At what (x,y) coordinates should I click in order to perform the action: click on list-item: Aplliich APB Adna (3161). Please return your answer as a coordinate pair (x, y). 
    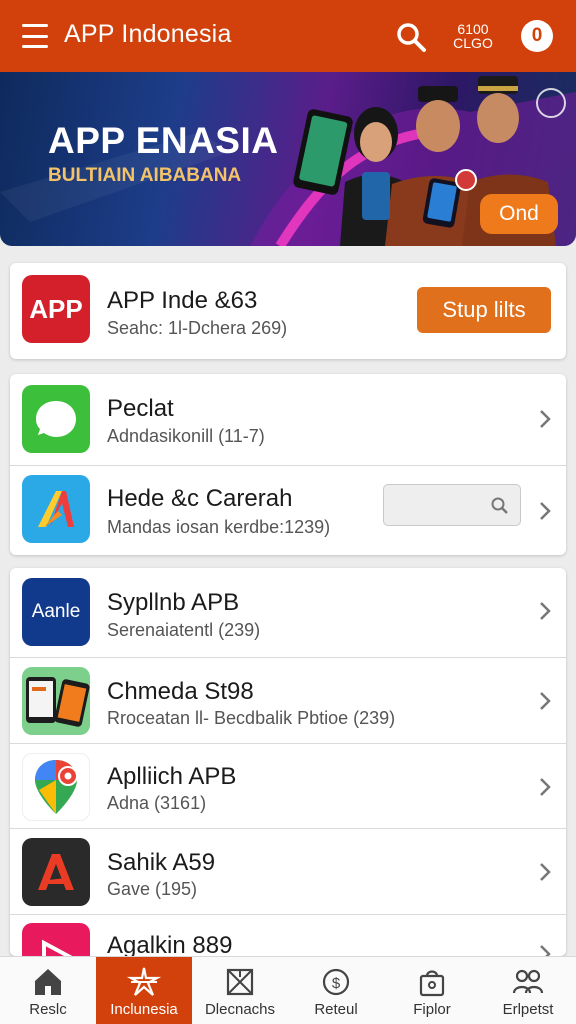
    Looking at the image, I should click on (288, 785).